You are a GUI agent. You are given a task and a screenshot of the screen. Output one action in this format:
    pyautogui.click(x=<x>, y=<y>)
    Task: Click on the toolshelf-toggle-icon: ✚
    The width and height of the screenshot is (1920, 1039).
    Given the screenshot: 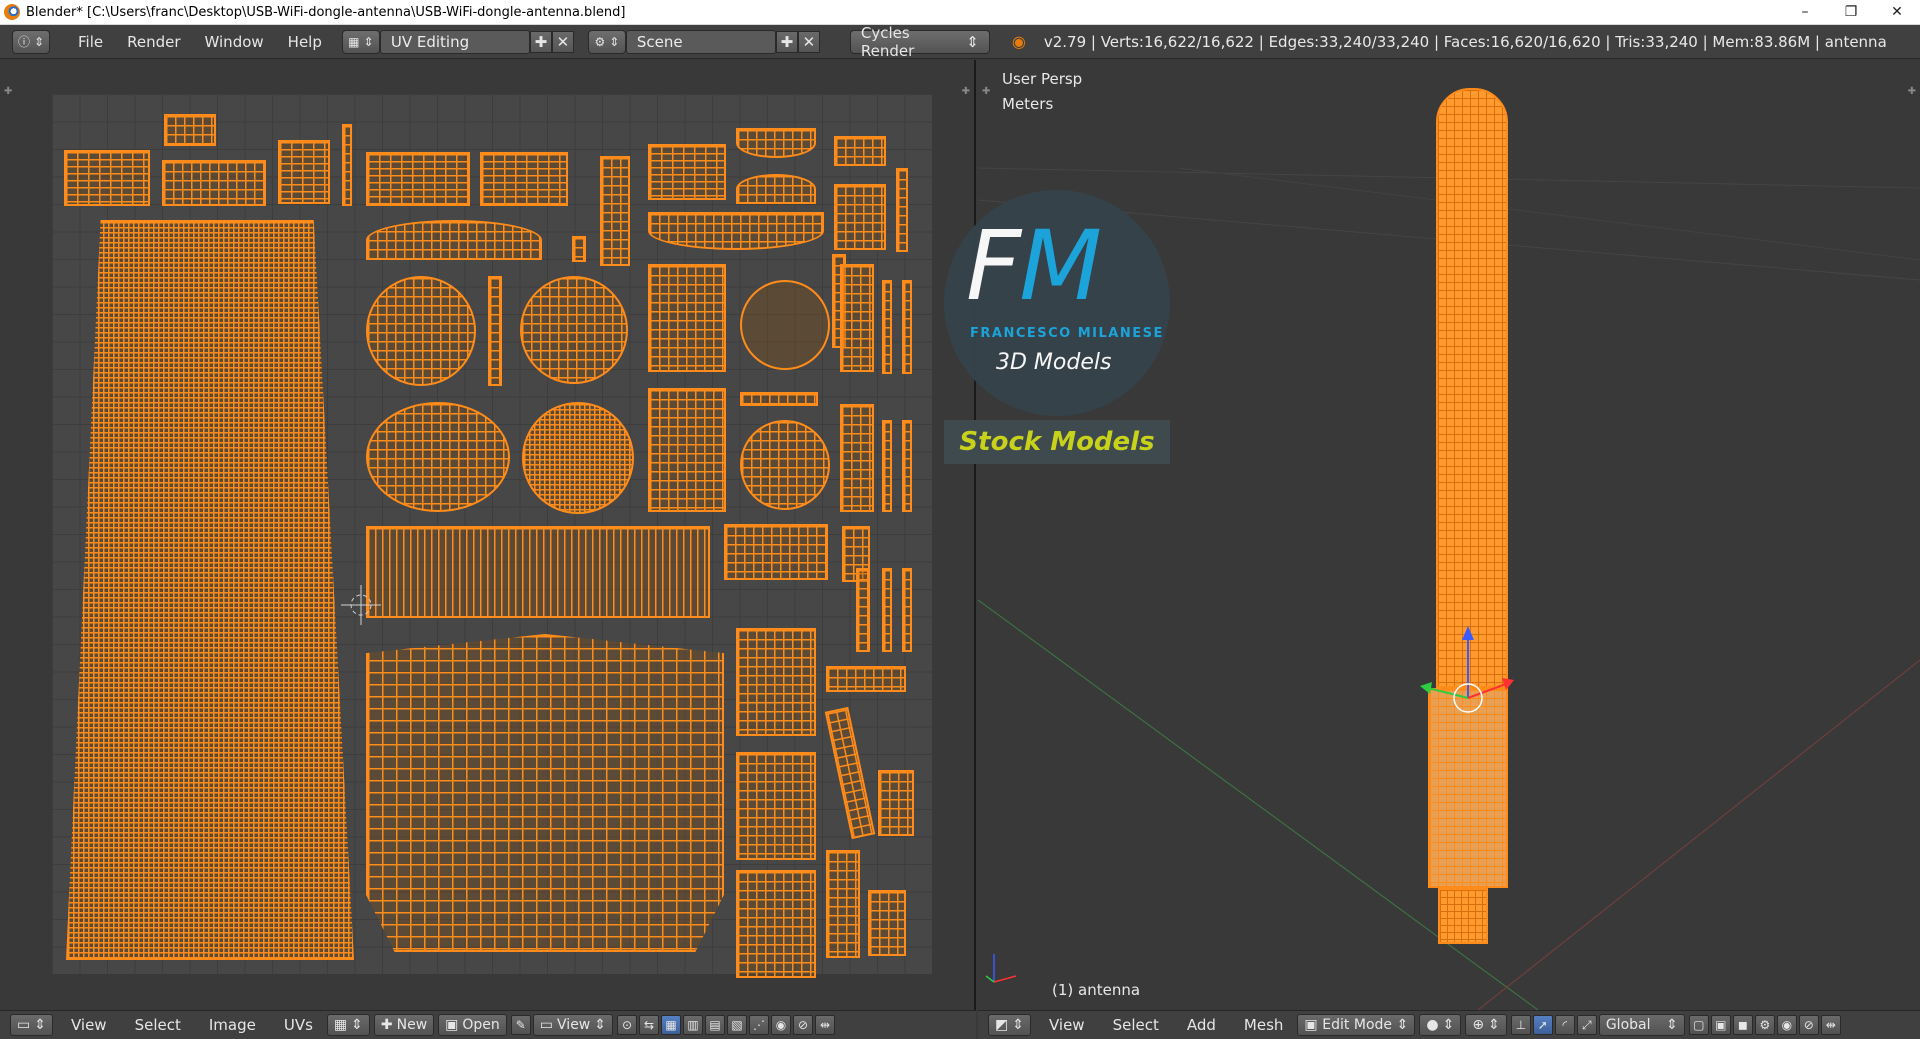 What is the action you would take?
    pyautogui.click(x=8, y=91)
    